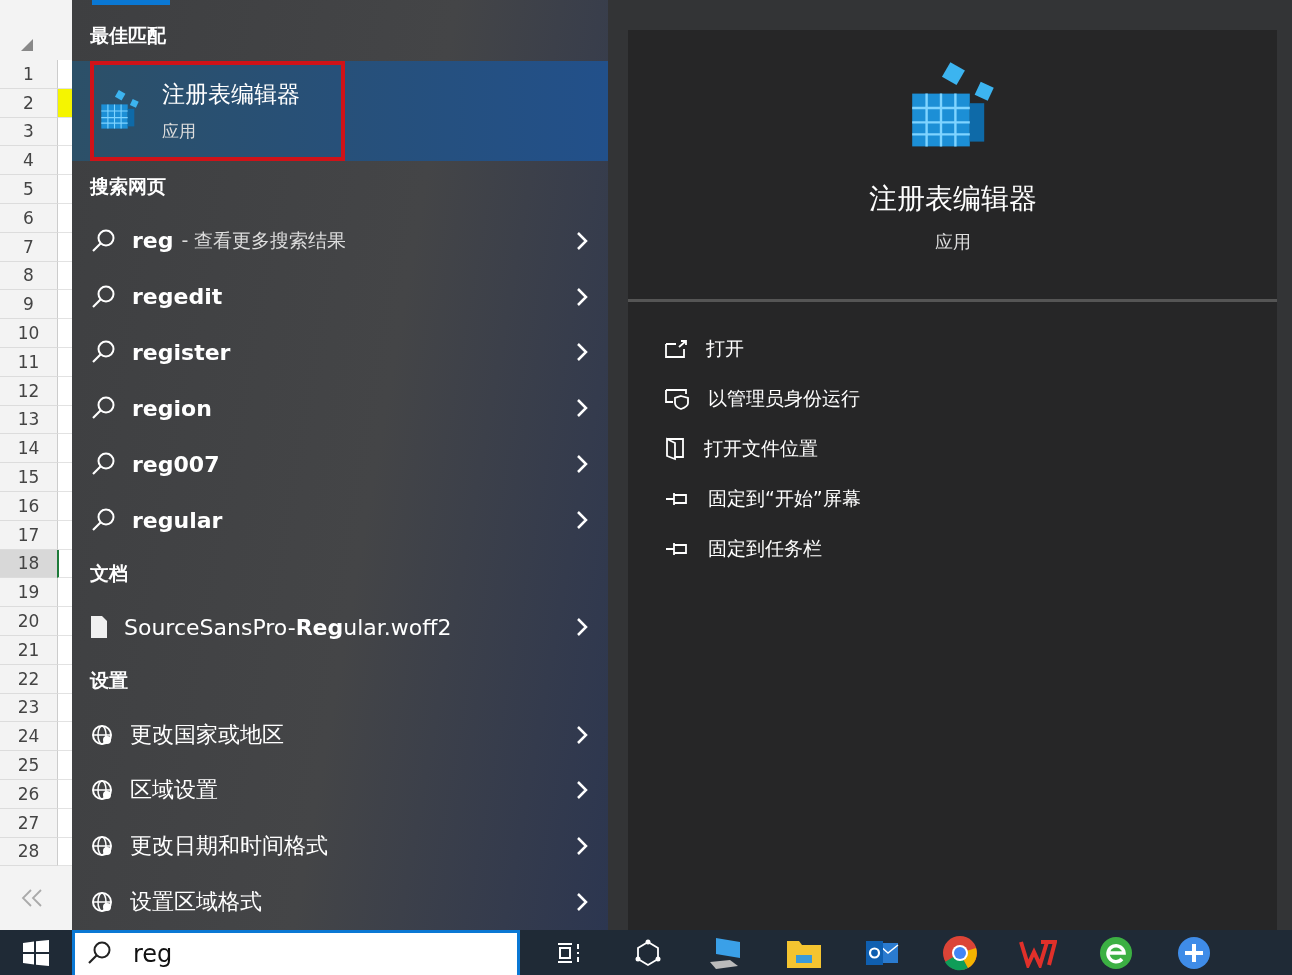 The height and width of the screenshot is (975, 1292). I want to click on result-label: register, so click(181, 352).